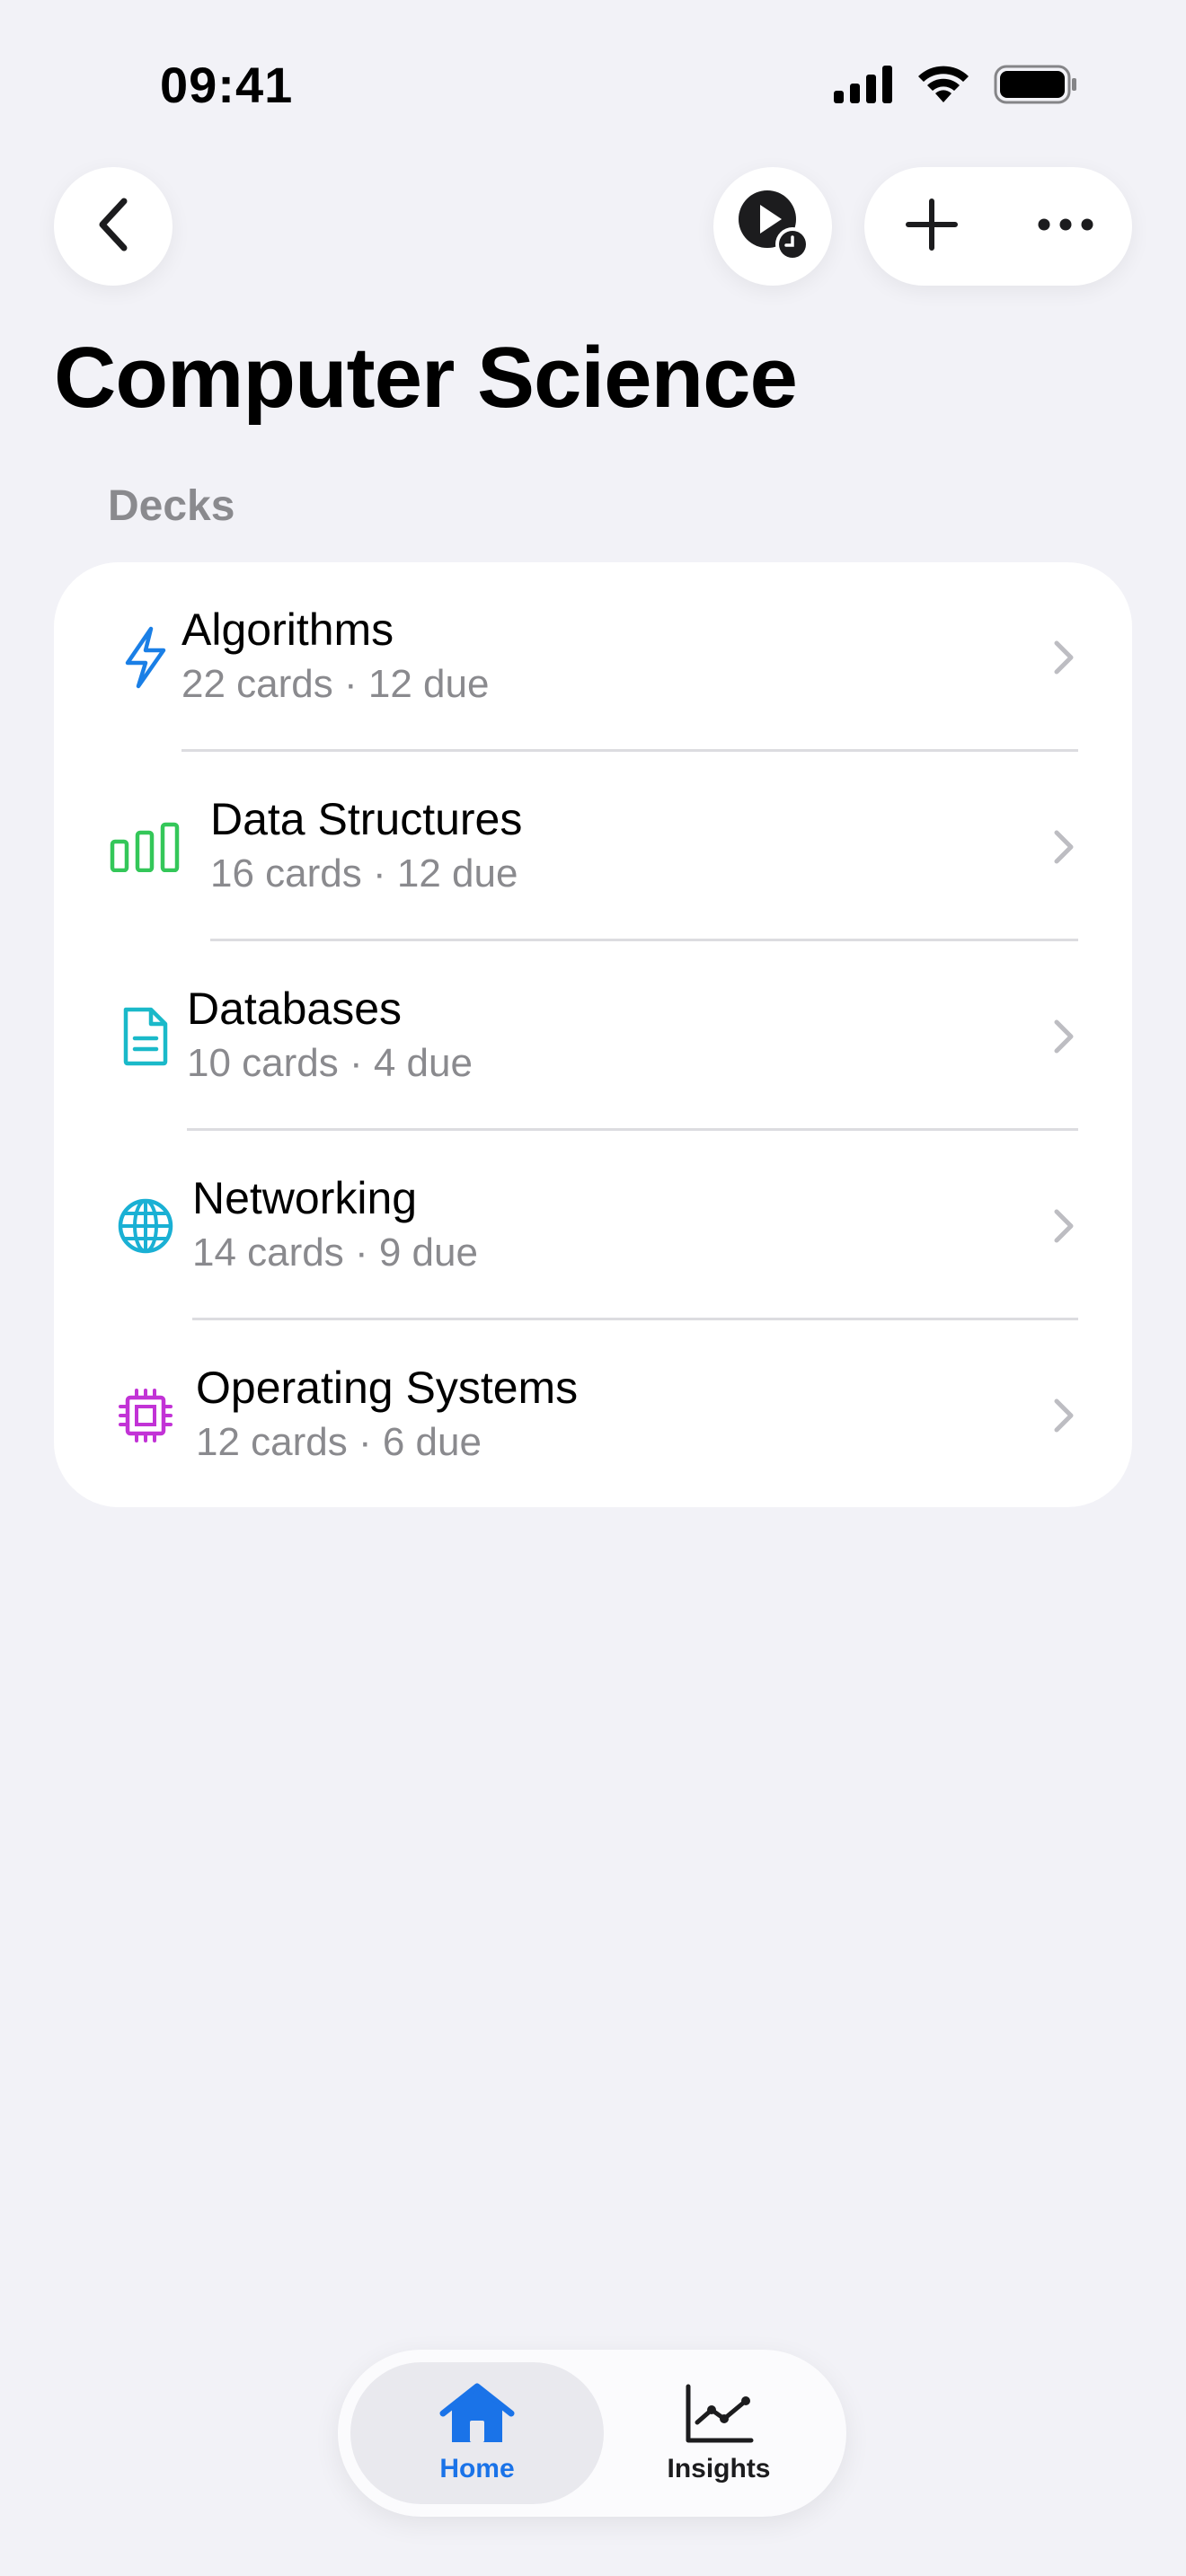 The image size is (1186, 2576). I want to click on tab-label: Home, so click(477, 2468).